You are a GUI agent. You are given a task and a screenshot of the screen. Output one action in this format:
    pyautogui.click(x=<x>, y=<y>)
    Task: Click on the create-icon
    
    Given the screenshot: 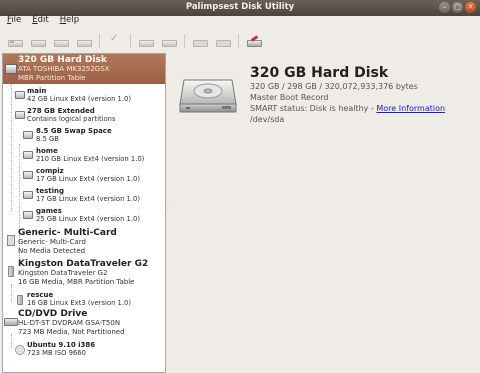 What is the action you would take?
    pyautogui.click(x=169, y=41)
    